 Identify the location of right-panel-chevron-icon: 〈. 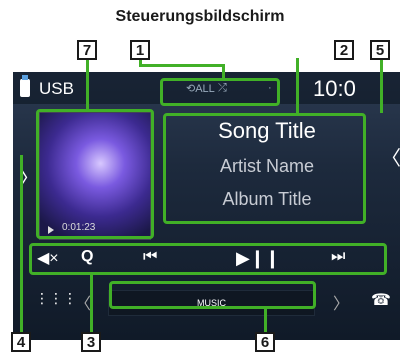
(390, 156).